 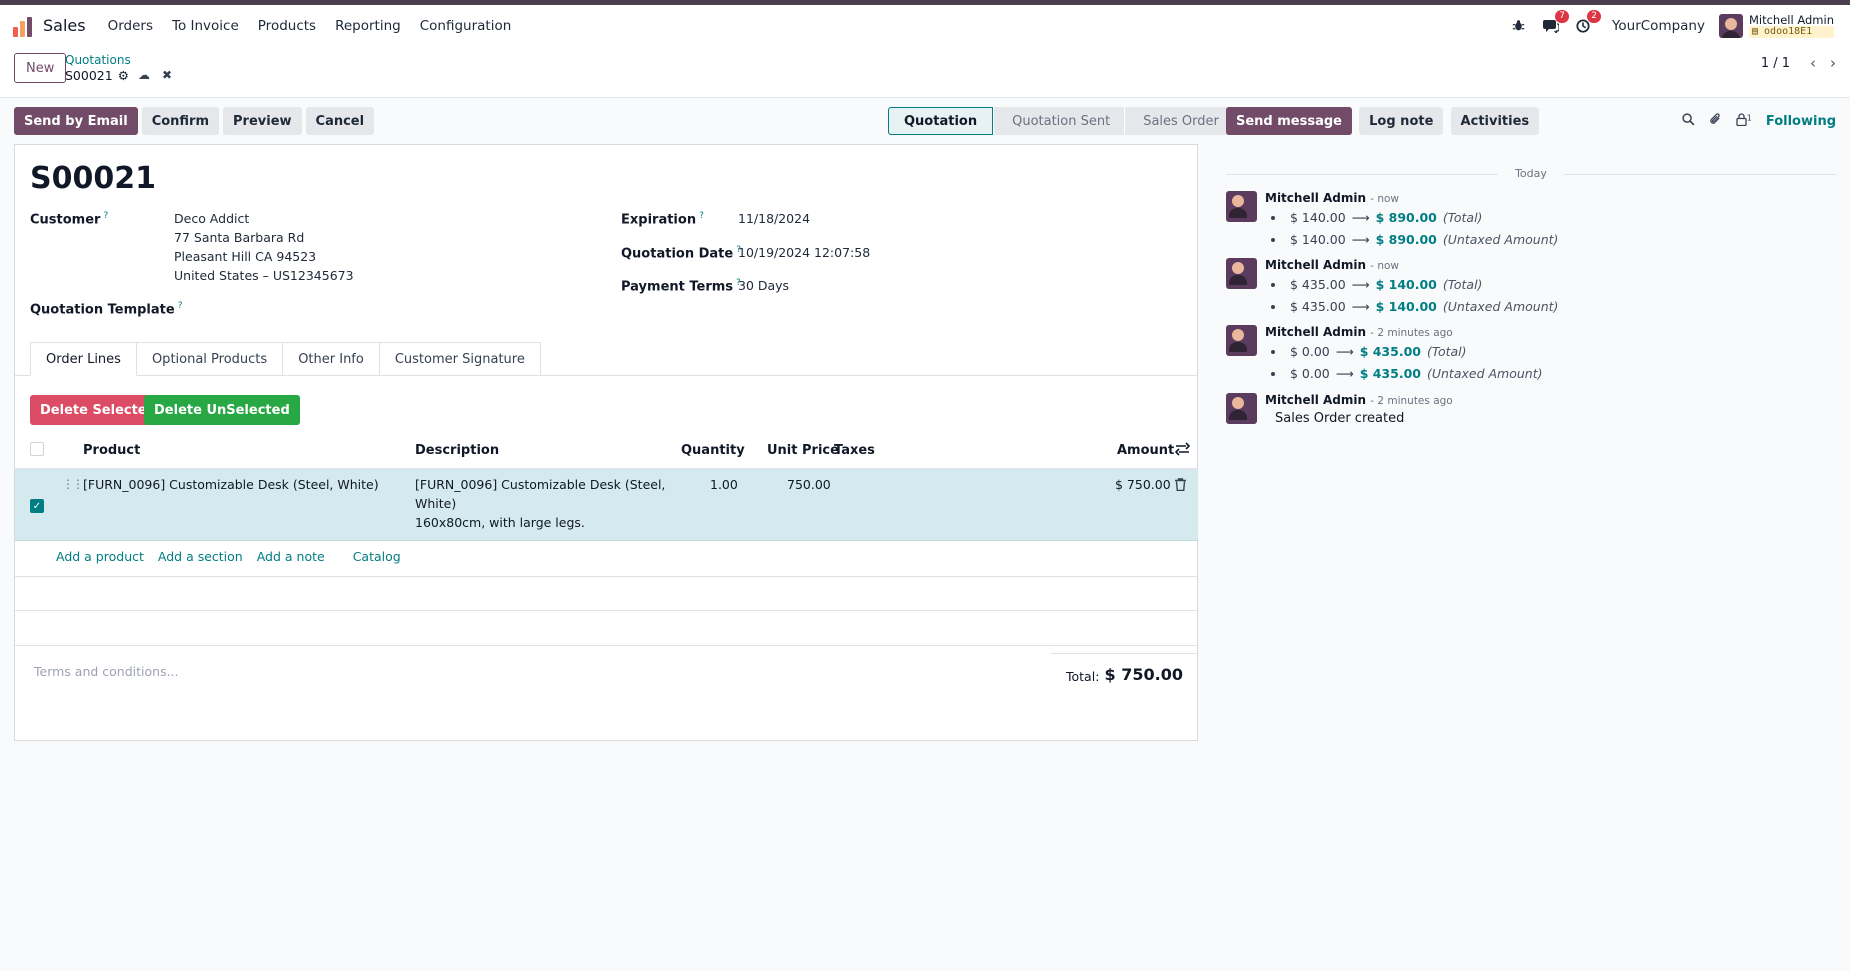 I want to click on quotation-date-label: Quotation Date?, so click(x=681, y=253).